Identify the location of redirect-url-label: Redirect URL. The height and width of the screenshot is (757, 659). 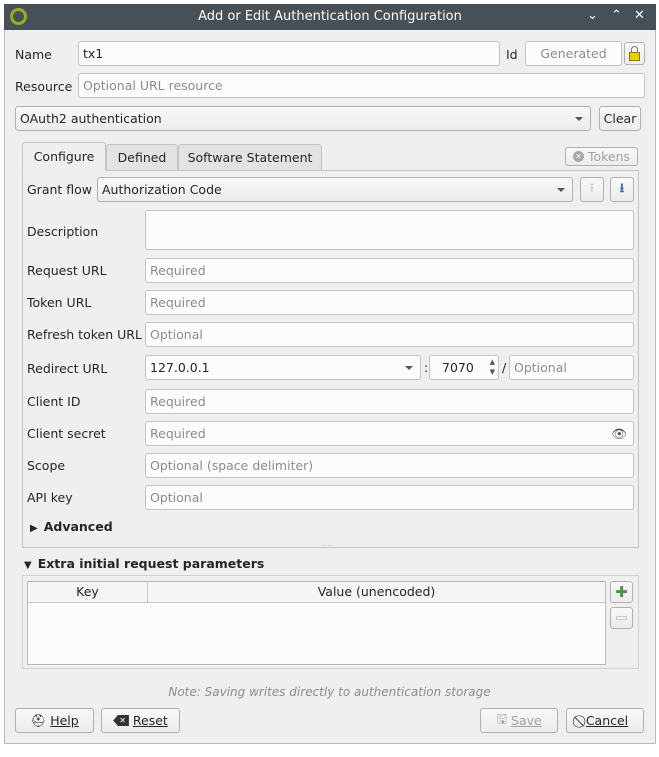
(67, 368).